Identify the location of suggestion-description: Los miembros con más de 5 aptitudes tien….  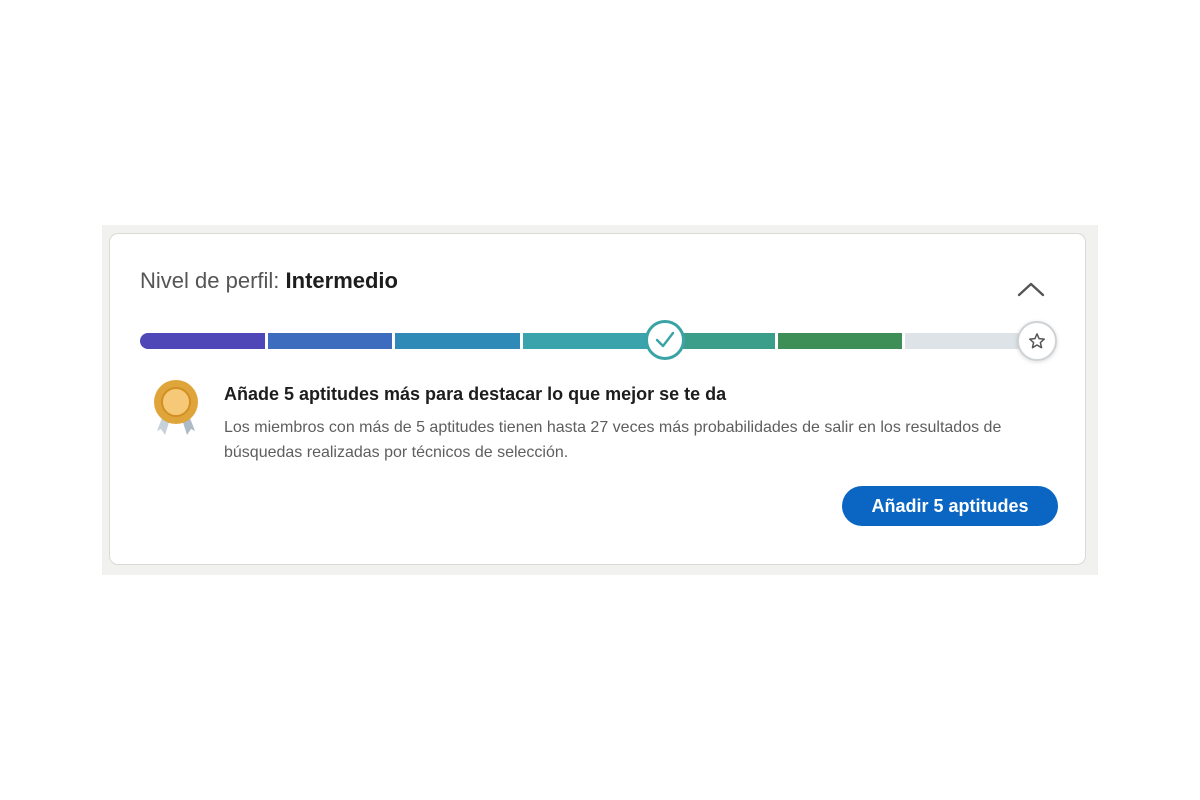
(613, 440).